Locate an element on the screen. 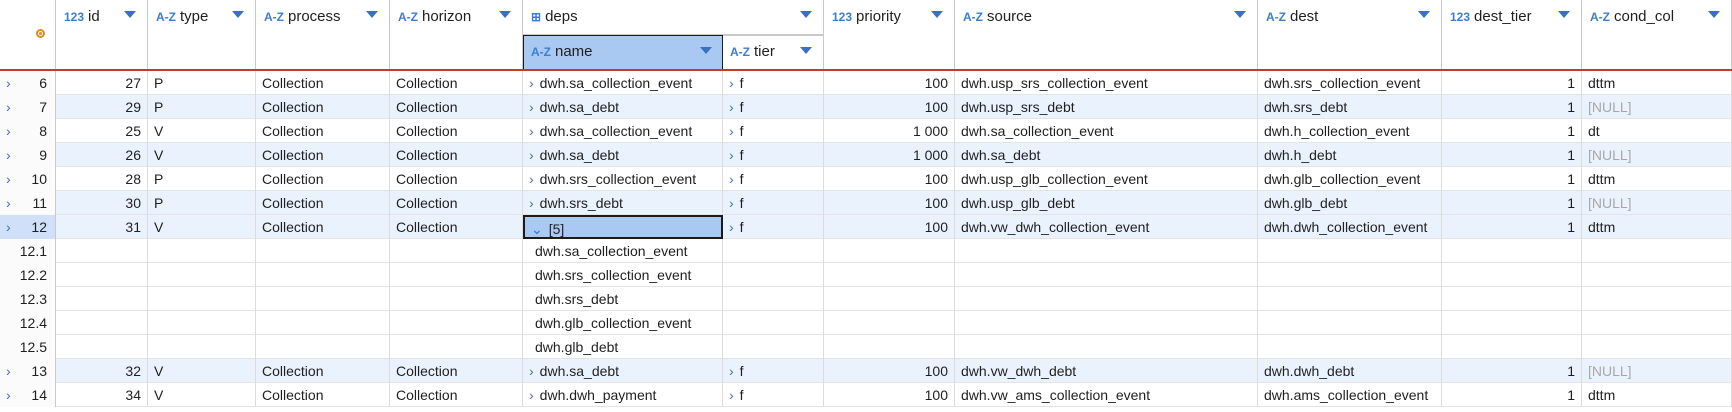  nested-row: 12.1 dwh.sa_collection_event is located at coordinates (866, 251).